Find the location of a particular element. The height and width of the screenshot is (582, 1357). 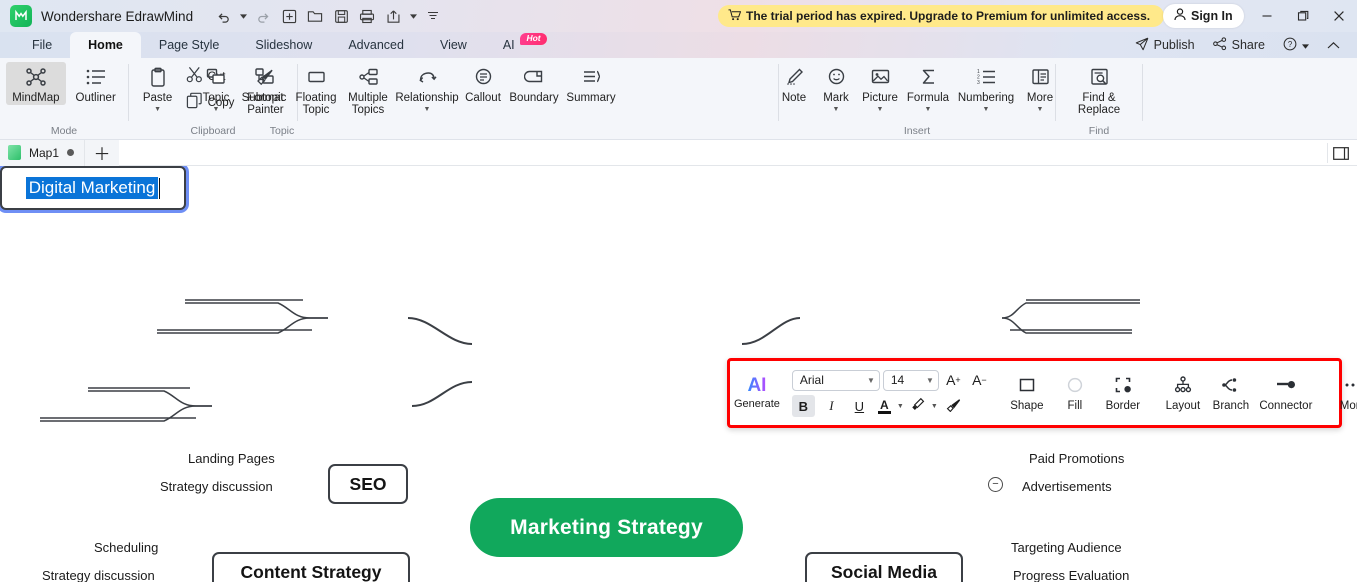

highlight-color-button is located at coordinates (918, 406).